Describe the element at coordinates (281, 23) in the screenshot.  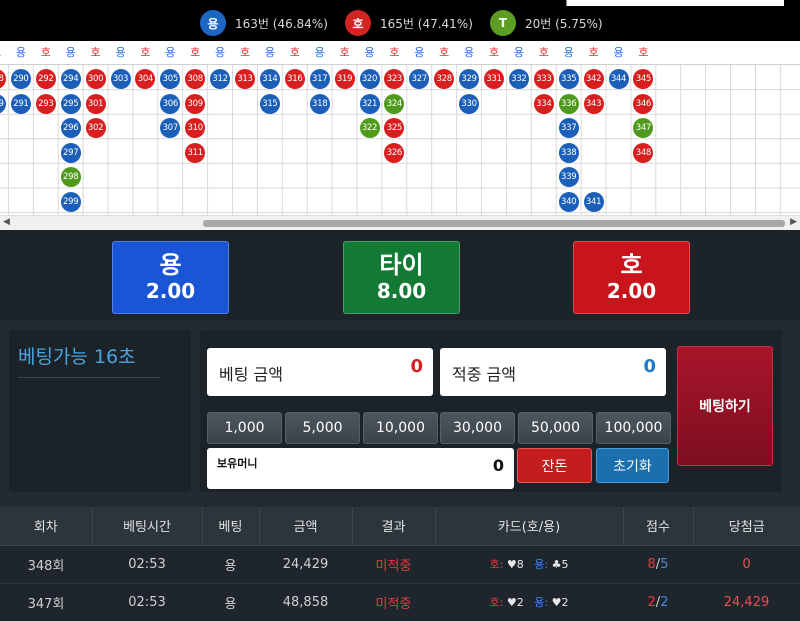
I see `stat-dragon-text: 163번 (46.84%)` at that location.